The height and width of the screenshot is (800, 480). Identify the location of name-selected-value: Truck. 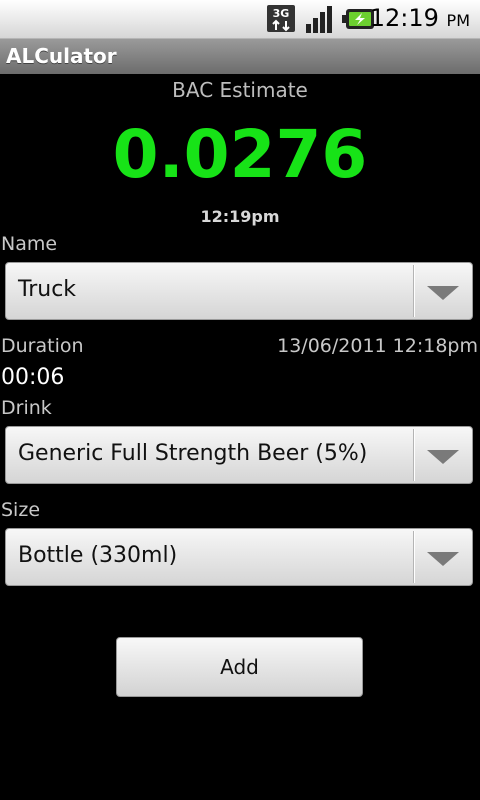
(47, 289).